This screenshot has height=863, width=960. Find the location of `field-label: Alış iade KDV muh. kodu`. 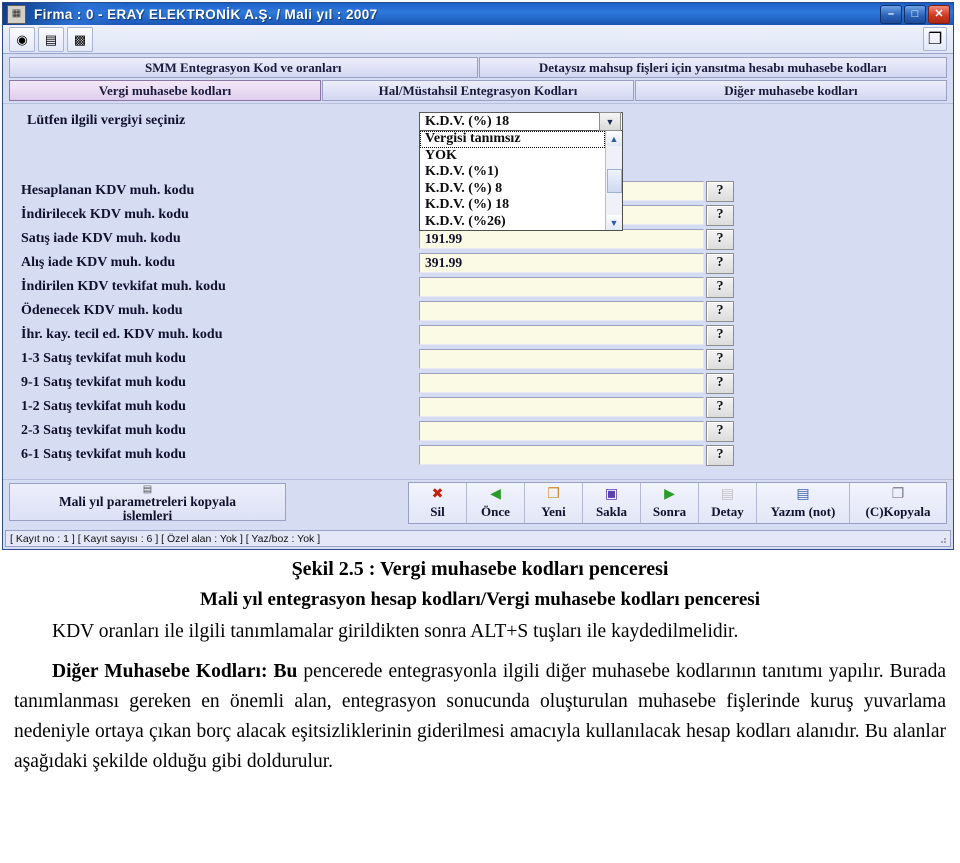

field-label: Alış iade KDV muh. kodu is located at coordinates (98, 262).